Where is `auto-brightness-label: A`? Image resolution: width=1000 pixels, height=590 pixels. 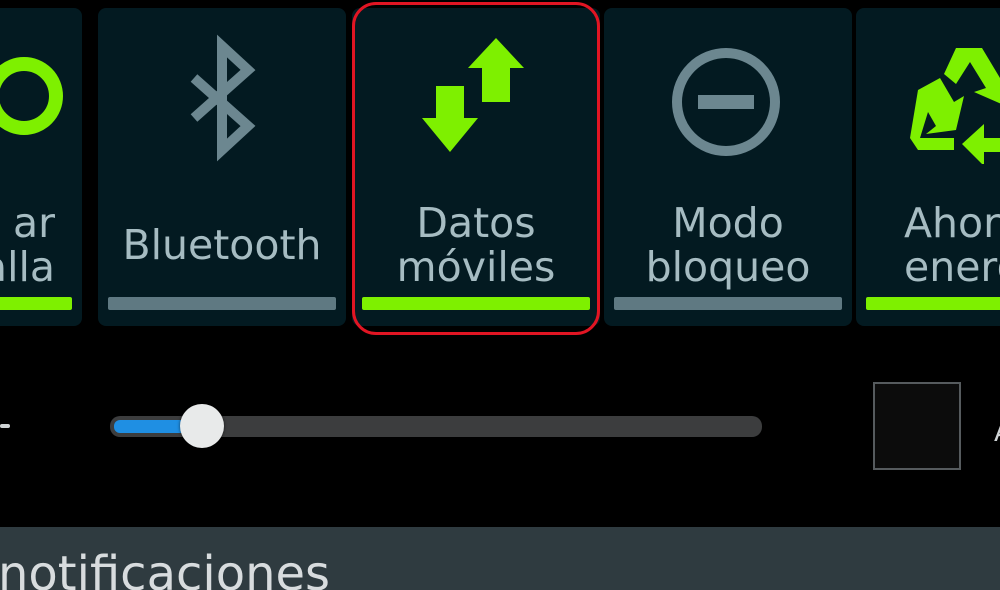 auto-brightness-label: A is located at coordinates (997, 433).